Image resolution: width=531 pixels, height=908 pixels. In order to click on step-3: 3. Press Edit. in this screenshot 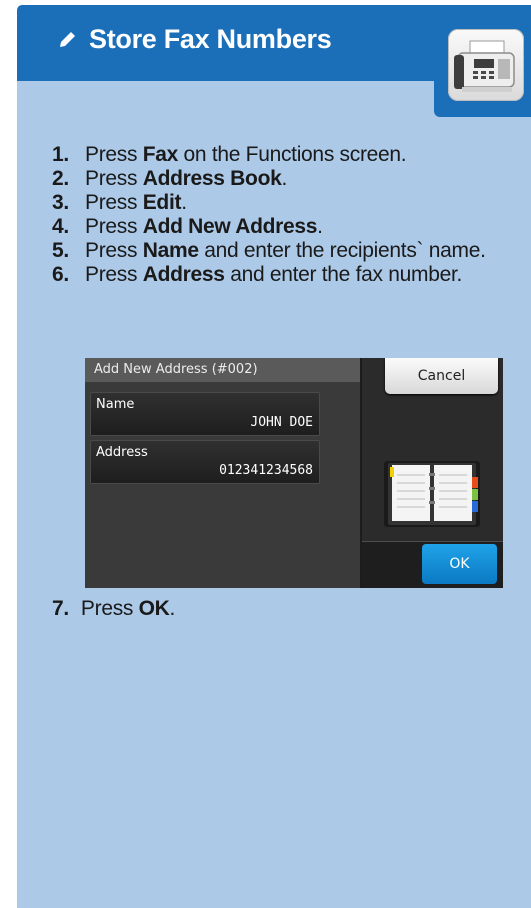, I will do `click(119, 202)`.